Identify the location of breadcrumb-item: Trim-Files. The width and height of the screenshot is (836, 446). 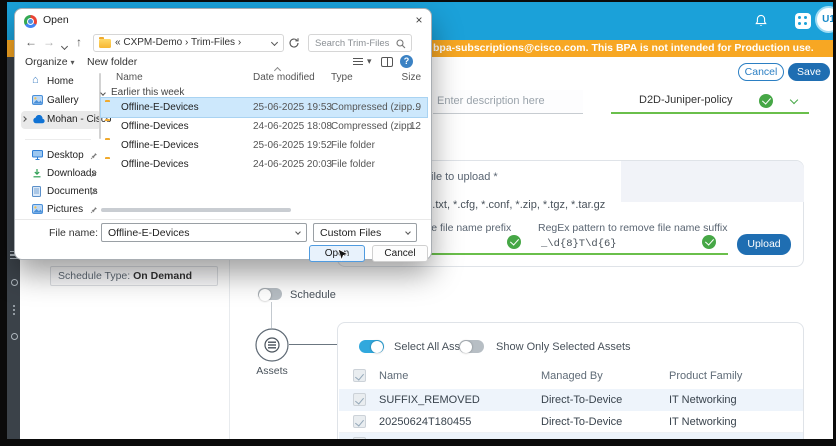
(213, 42).